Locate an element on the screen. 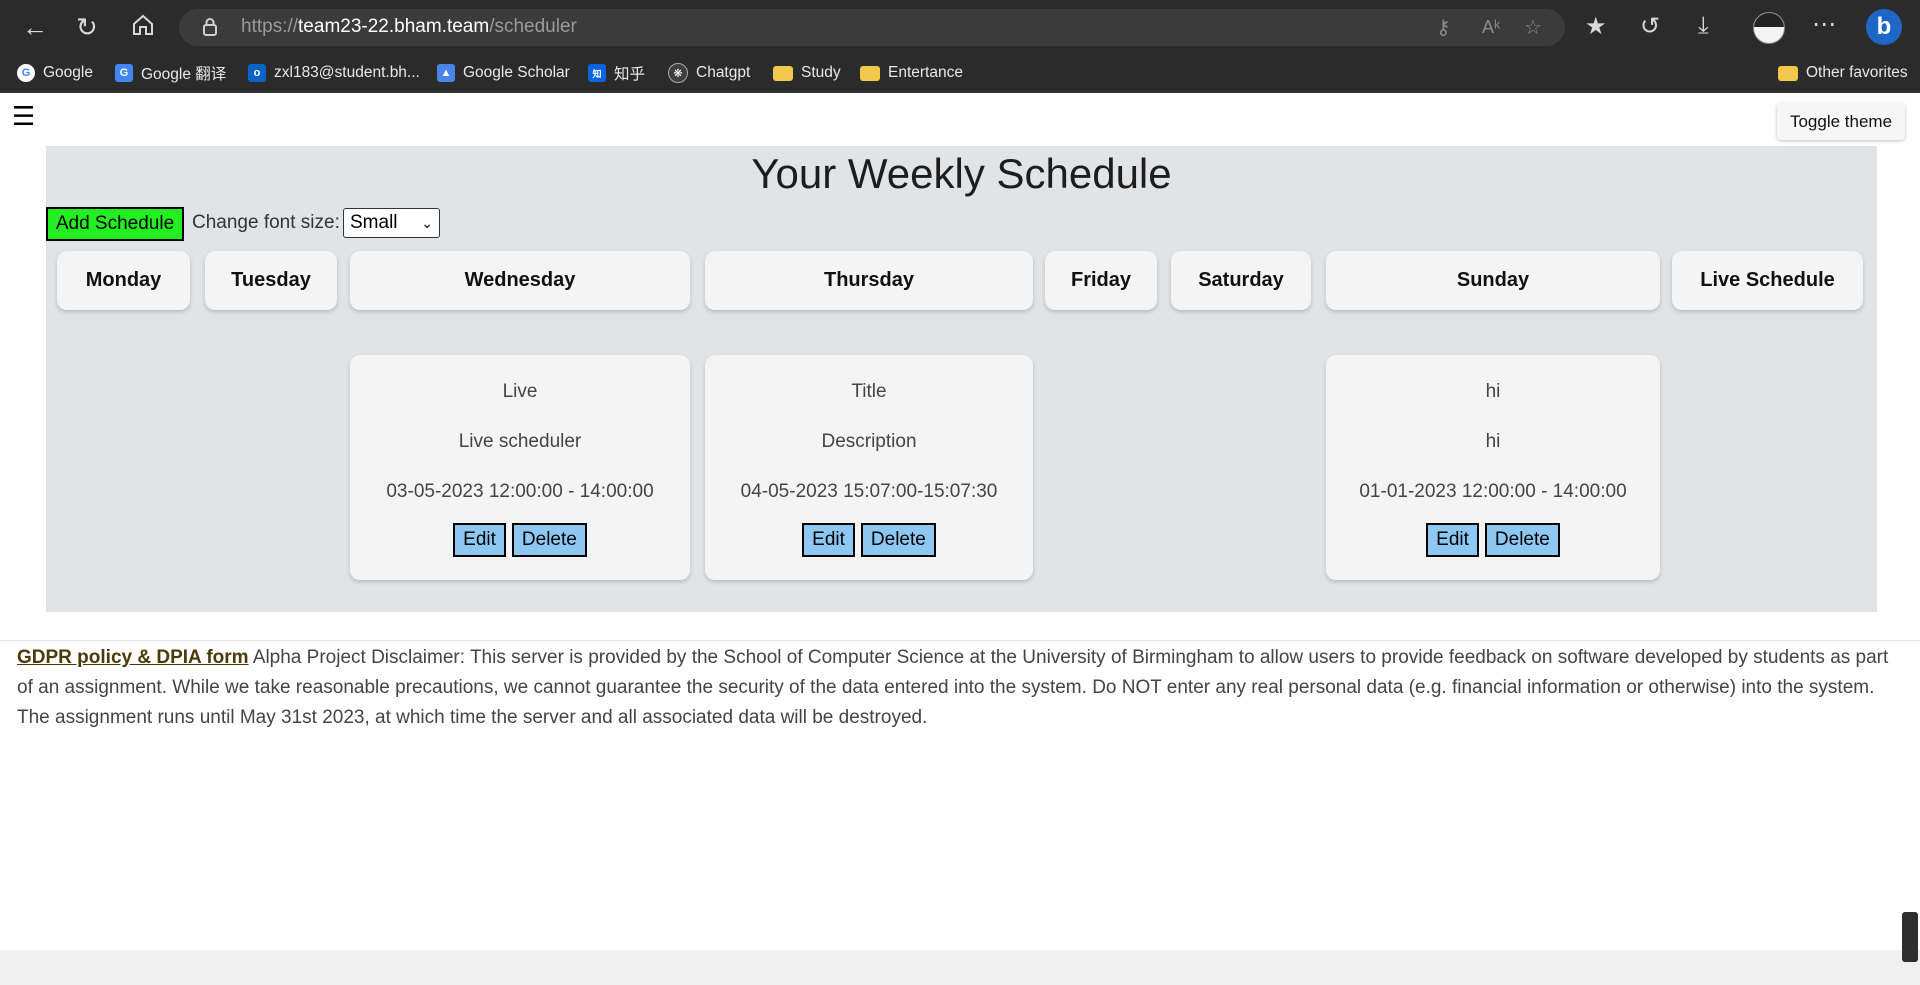 Image resolution: width=1920 pixels, height=985 pixels. day-saturday: Saturday is located at coordinates (1241, 280).